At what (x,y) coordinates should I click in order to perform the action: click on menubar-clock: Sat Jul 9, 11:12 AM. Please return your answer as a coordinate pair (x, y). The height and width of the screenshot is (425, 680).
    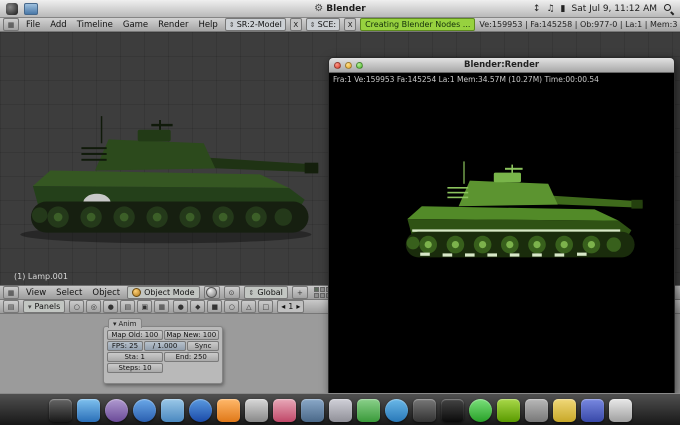
    Looking at the image, I should click on (614, 9).